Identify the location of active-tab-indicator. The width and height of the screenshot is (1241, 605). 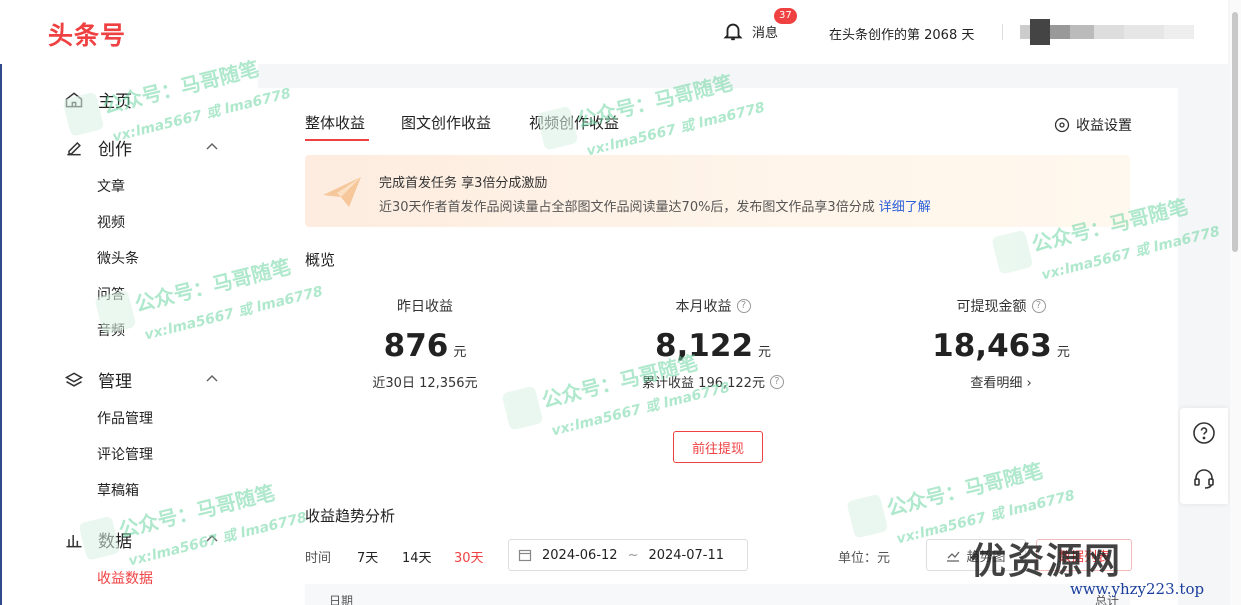
(337, 140).